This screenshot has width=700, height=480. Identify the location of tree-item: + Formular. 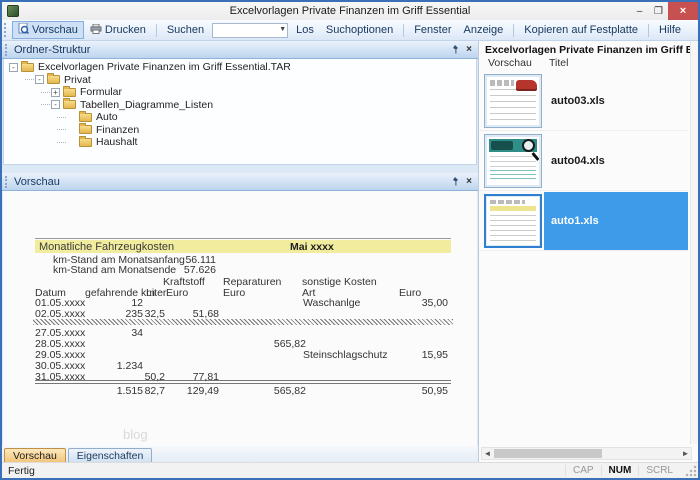
(240, 92).